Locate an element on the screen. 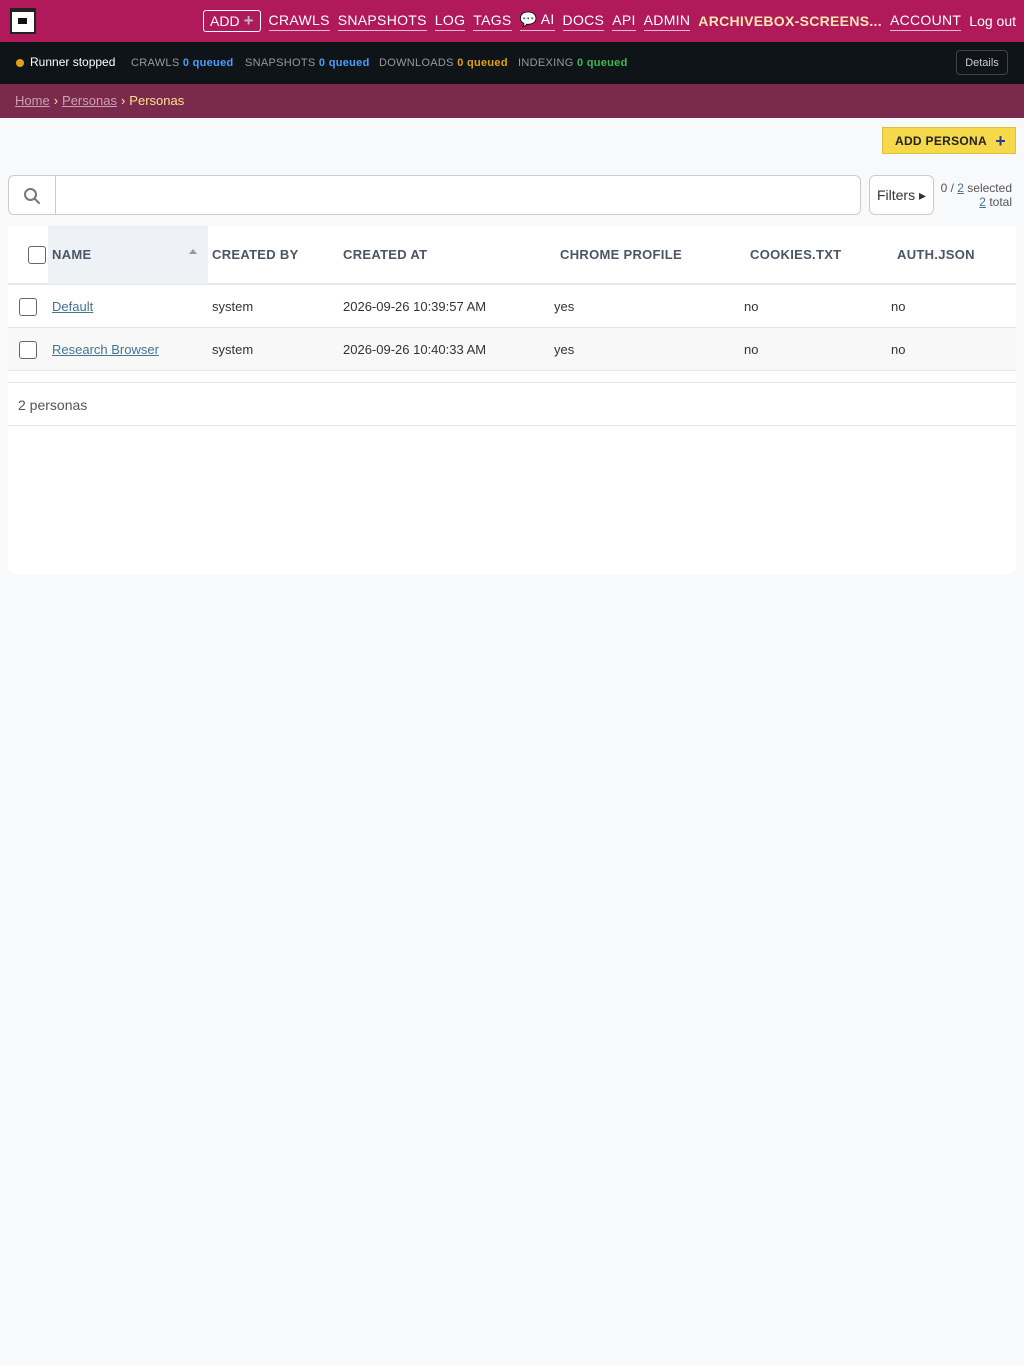 The width and height of the screenshot is (1024, 1366). selected-count: 0 is located at coordinates (944, 188).